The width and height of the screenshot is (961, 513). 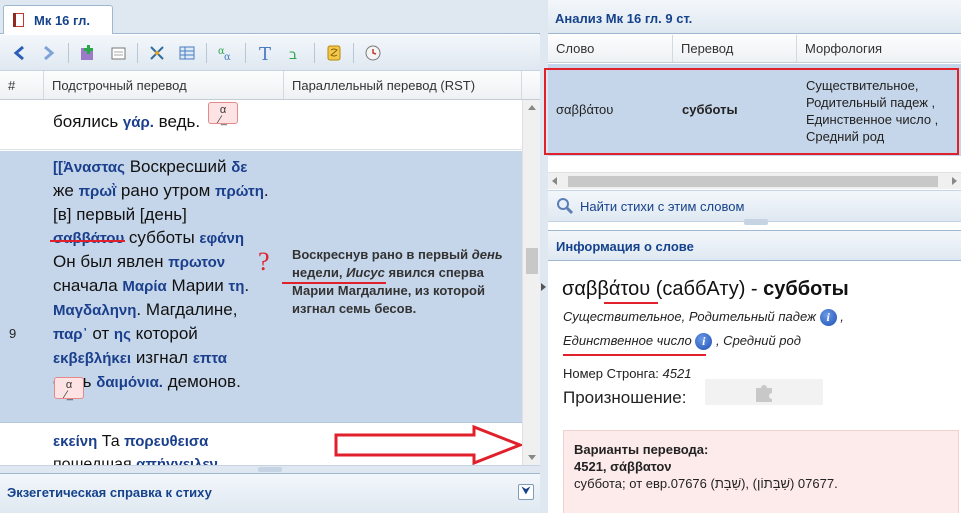 I want to click on strong-number: Номер Стронга: 4521, so click(x=627, y=373).